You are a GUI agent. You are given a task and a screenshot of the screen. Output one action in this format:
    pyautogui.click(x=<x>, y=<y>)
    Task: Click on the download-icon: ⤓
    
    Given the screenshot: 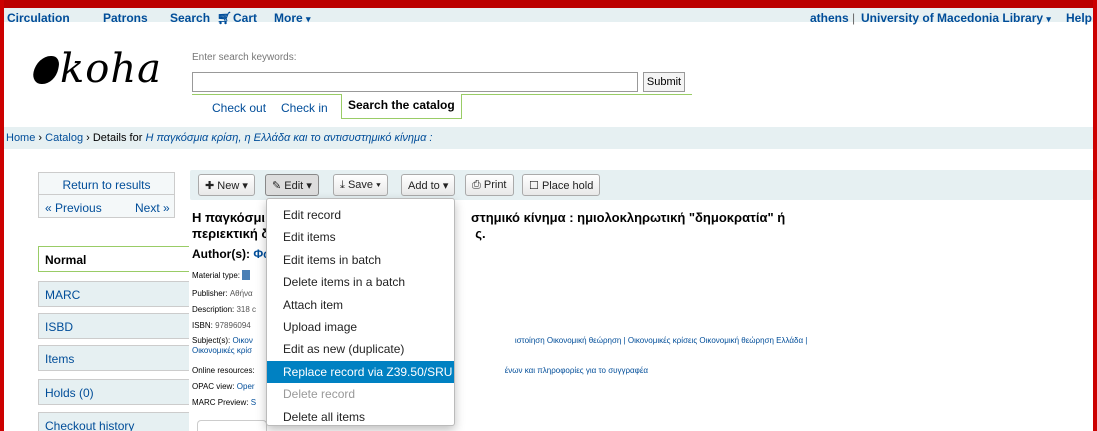 What is the action you would take?
    pyautogui.click(x=342, y=184)
    